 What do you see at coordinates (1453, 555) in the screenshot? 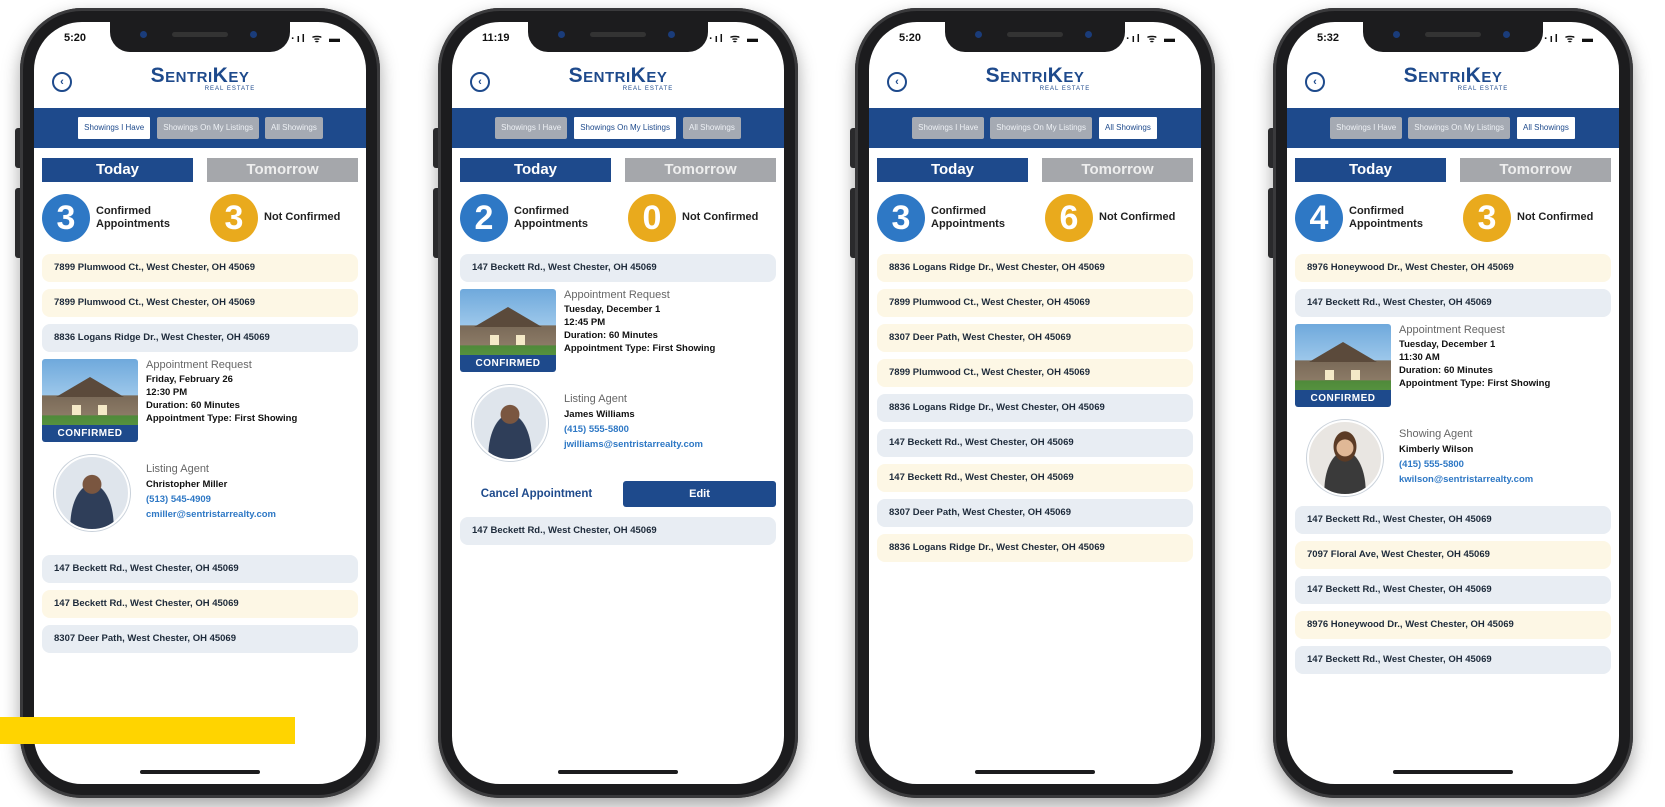
I see `list-item: 7097 Floral Ave, West Chester, OH 45069` at bounding box center [1453, 555].